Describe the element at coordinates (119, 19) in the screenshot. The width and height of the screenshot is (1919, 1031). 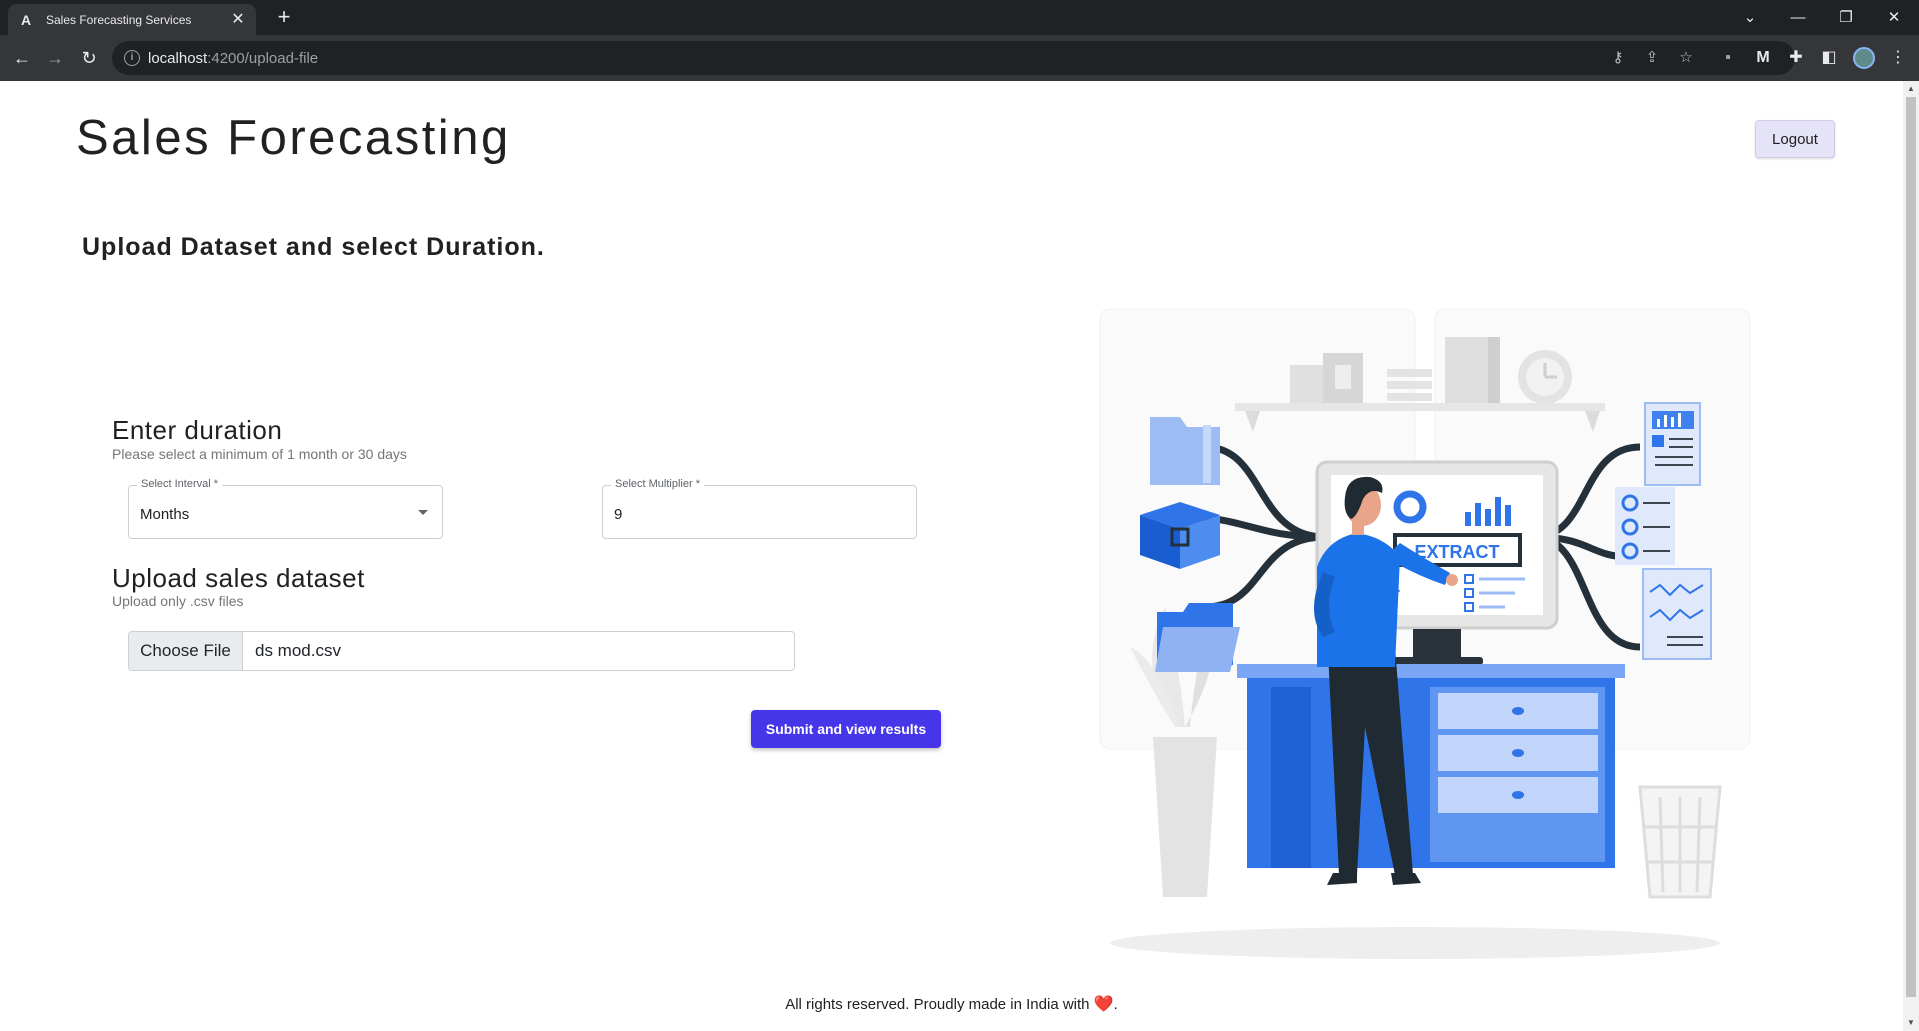
I see `tab-title: Sales Forecasting Services` at that location.